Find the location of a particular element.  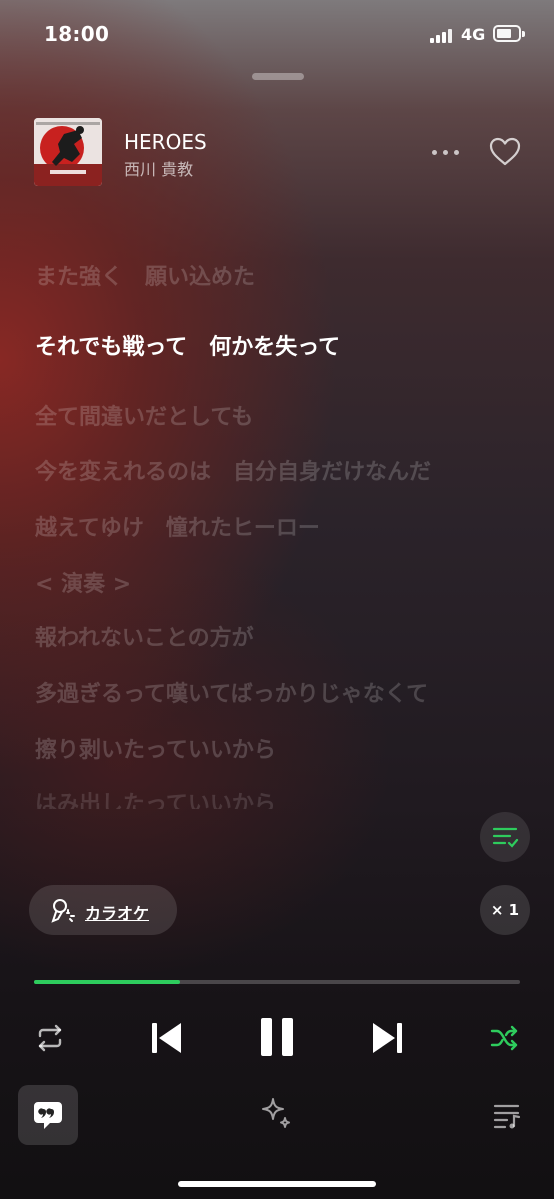

progress-bar is located at coordinates (277, 982).